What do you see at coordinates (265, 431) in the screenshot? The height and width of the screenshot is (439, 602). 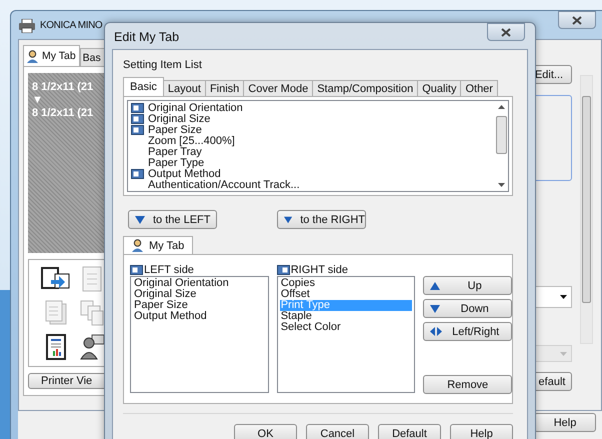 I see `dialog-button: OK` at bounding box center [265, 431].